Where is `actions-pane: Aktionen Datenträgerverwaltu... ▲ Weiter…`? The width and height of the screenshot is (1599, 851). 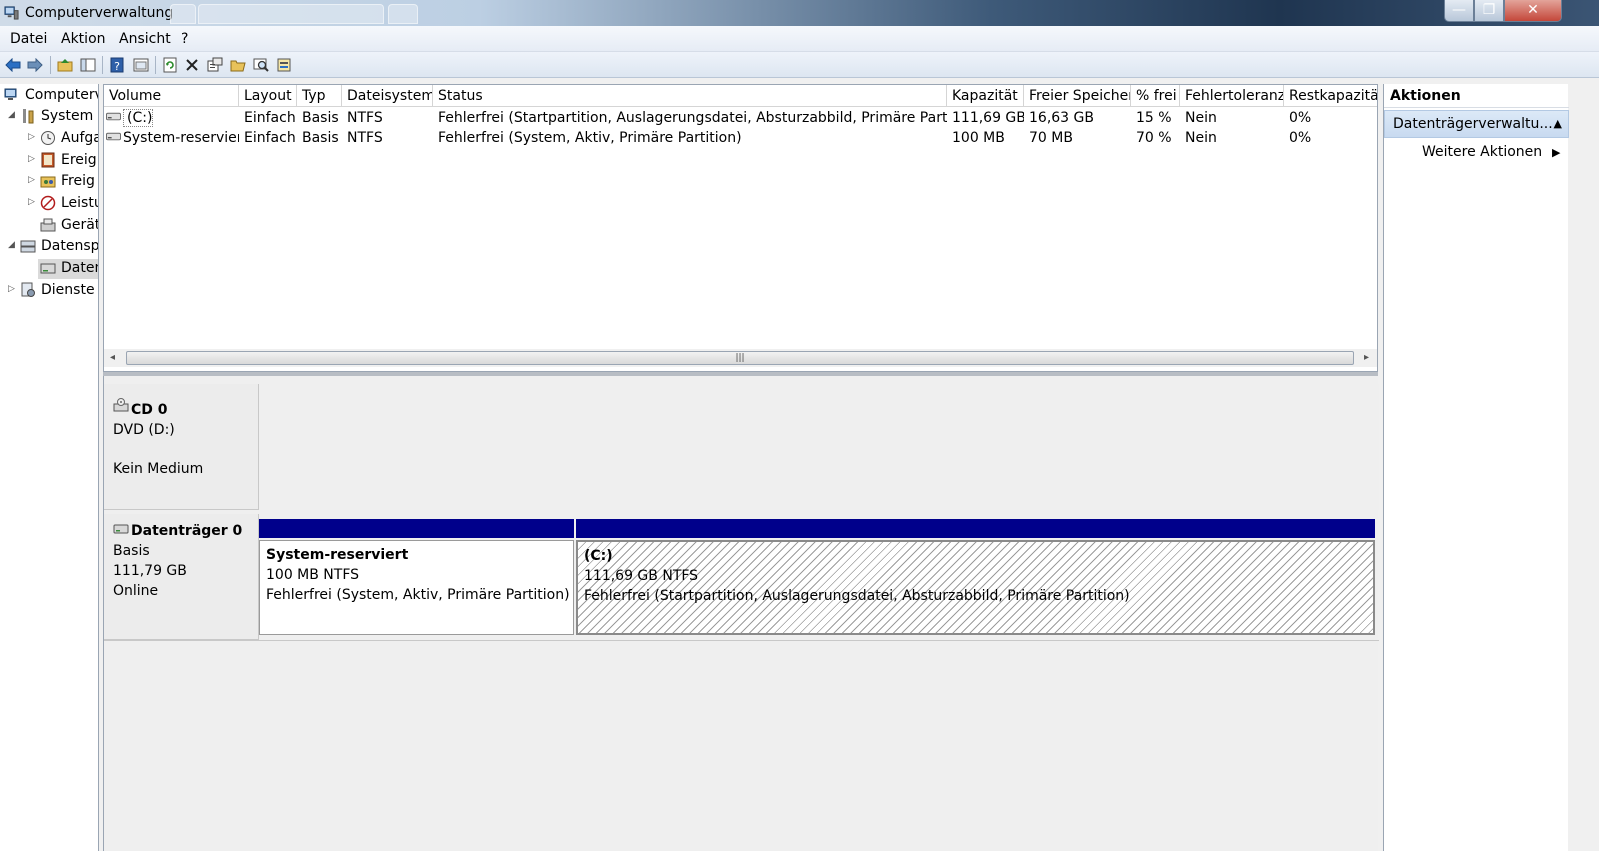
actions-pane: Aktionen Datenträgerverwaltu... ▲ Weiter… is located at coordinates (1476, 467).